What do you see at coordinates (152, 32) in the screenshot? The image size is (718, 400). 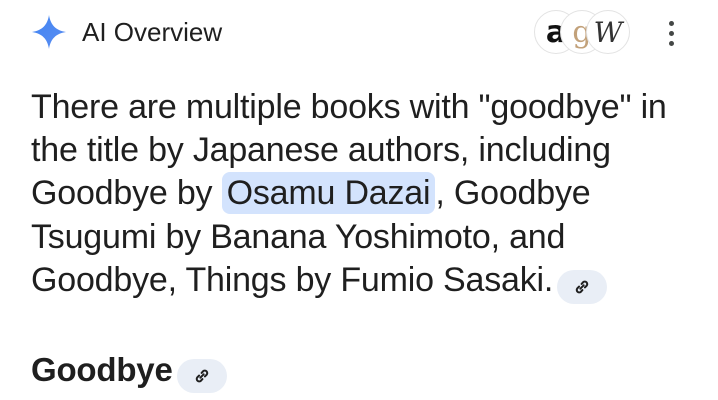 I see `ai-overview-title: AI Overview` at bounding box center [152, 32].